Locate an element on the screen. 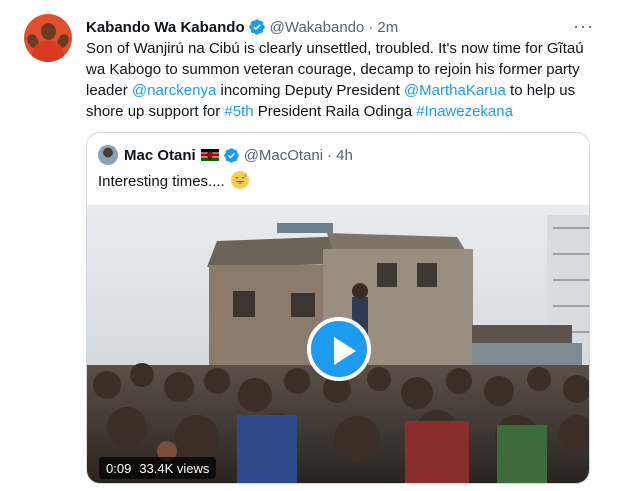 This screenshot has width=618, height=491. avatar is located at coordinates (48, 38).